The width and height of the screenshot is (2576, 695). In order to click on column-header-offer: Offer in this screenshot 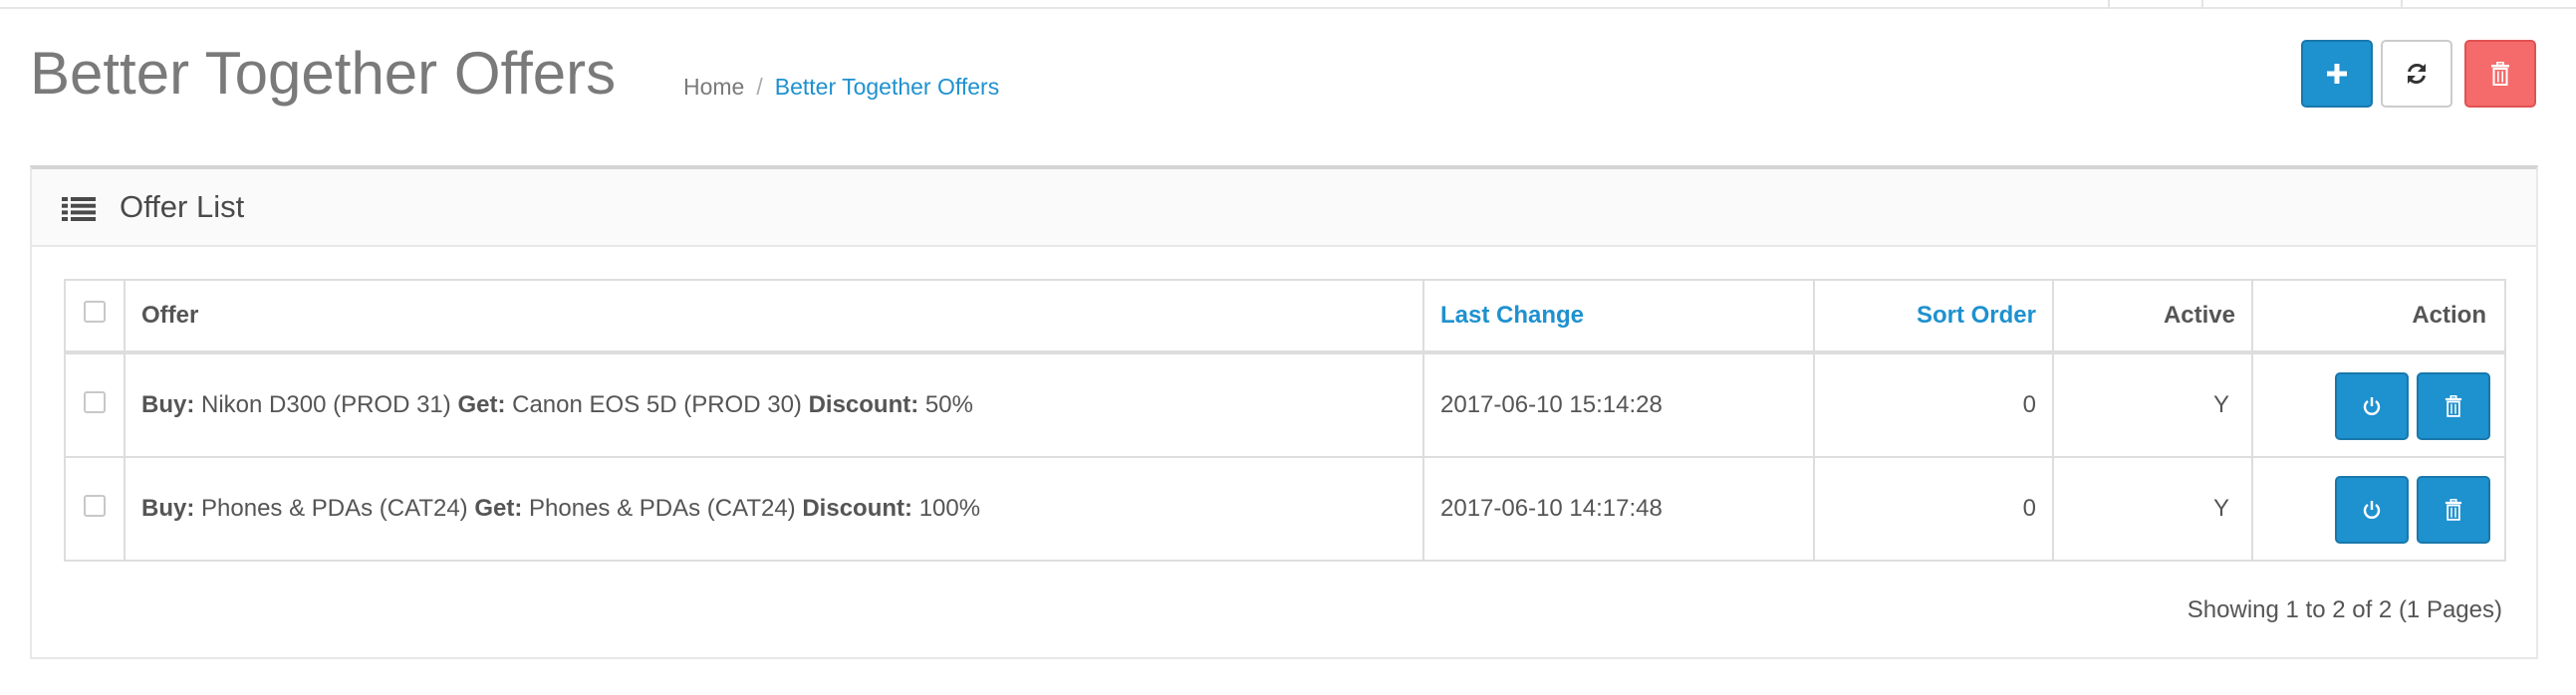, I will do `click(170, 315)`.